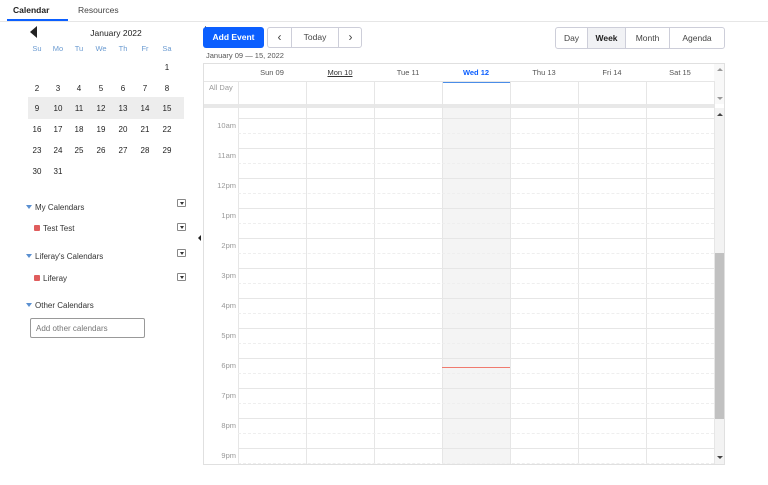 The height and width of the screenshot is (485, 768). I want to click on liferay-calendars-header: Liferay's Calendars, so click(64, 256).